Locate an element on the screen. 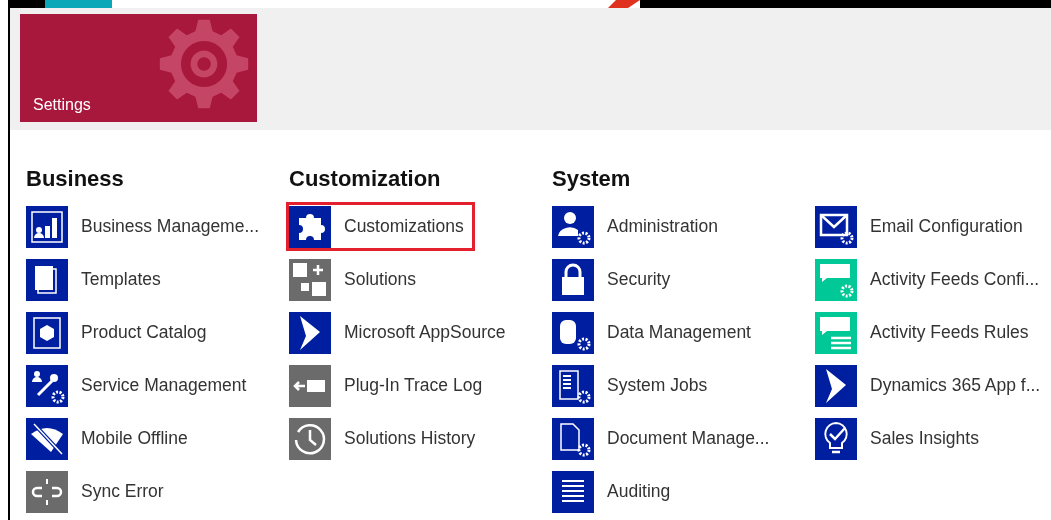  settings-item: Templates is located at coordinates (96, 279).